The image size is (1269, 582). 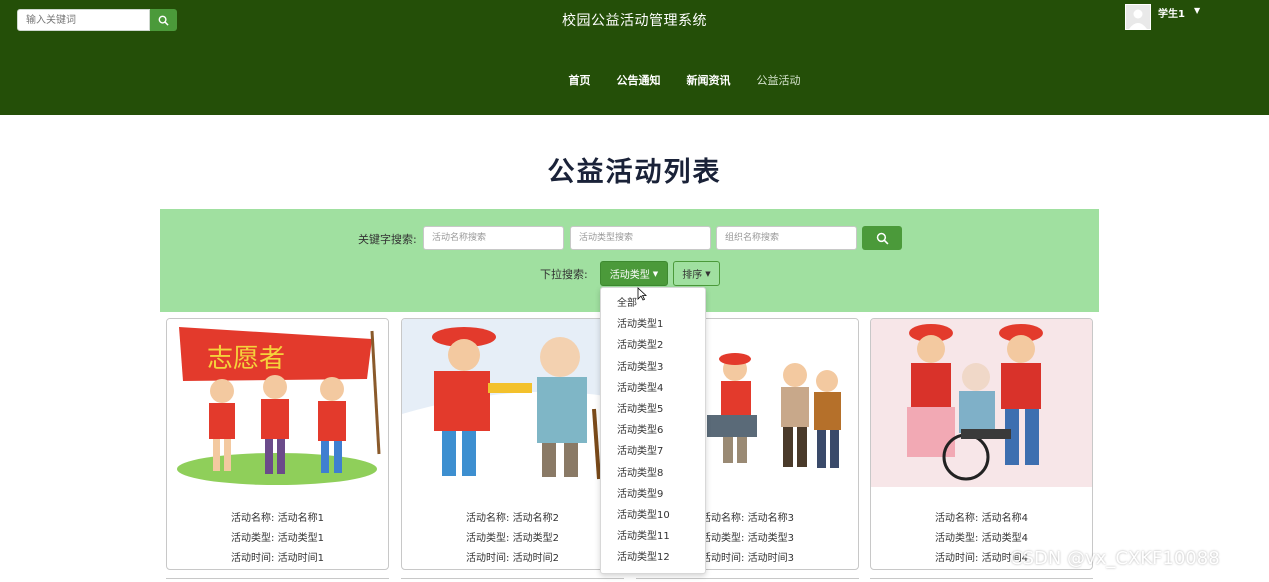 What do you see at coordinates (493, 238) in the screenshot?
I see `activity-name-search-input` at bounding box center [493, 238].